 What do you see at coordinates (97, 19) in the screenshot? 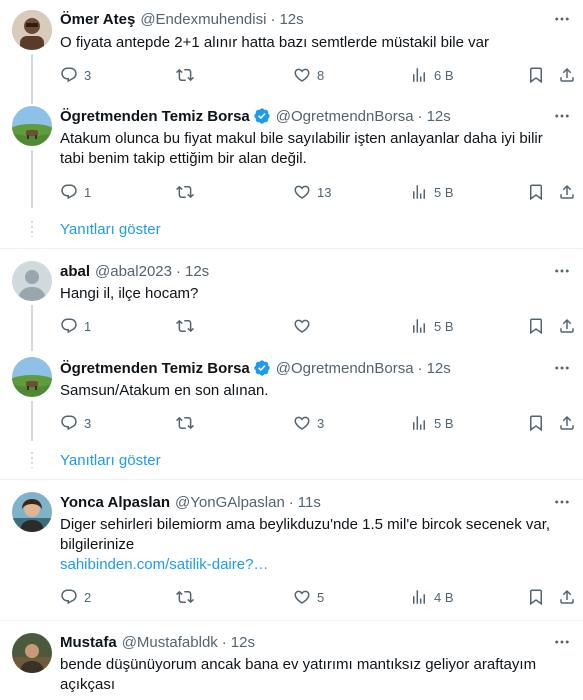
I see `author-name: Ömer Ateş` at bounding box center [97, 19].